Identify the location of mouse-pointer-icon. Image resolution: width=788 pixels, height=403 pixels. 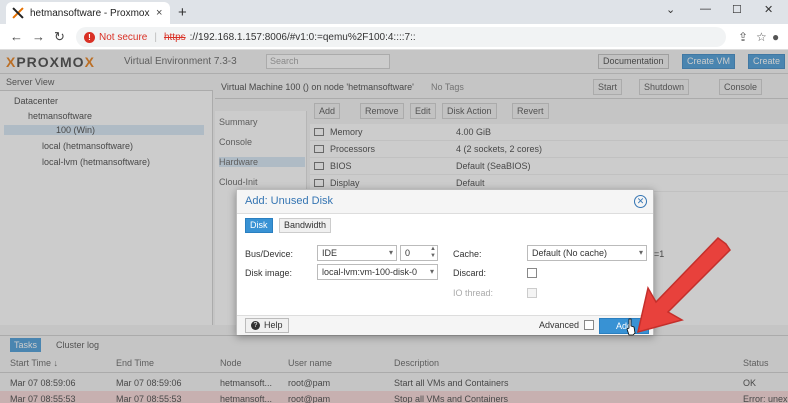
(631, 327).